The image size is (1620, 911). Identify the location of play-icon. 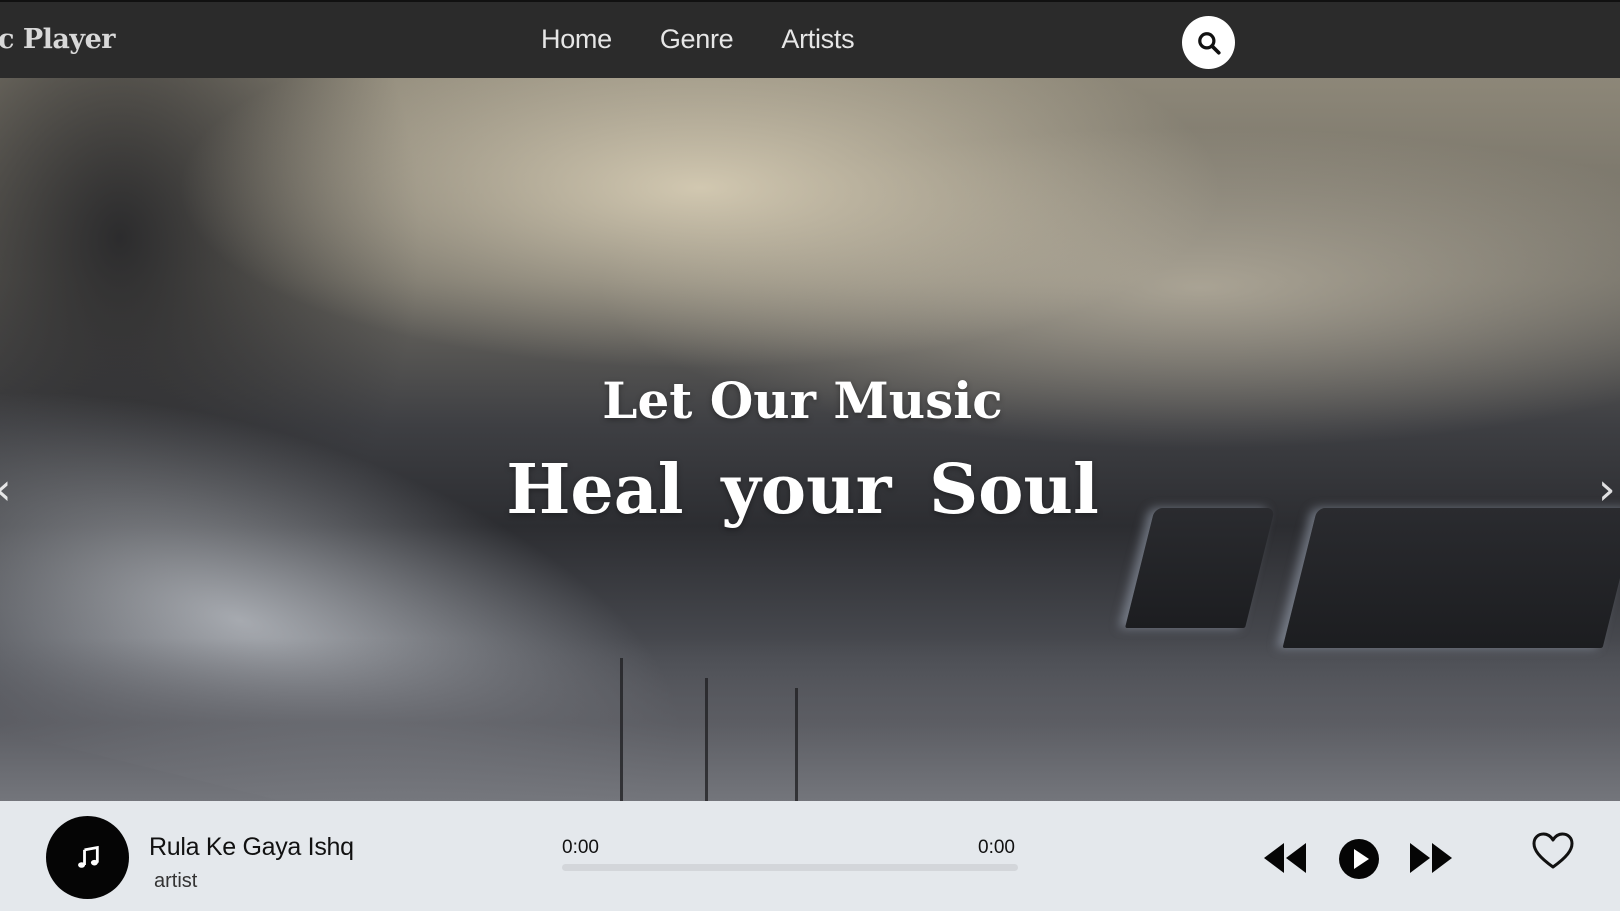
(1359, 859).